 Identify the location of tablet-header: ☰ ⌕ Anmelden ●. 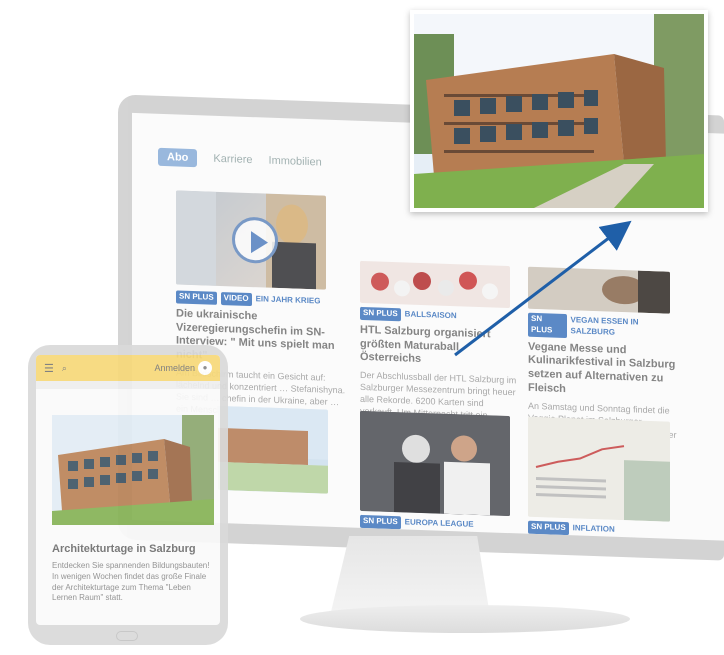
(128, 368).